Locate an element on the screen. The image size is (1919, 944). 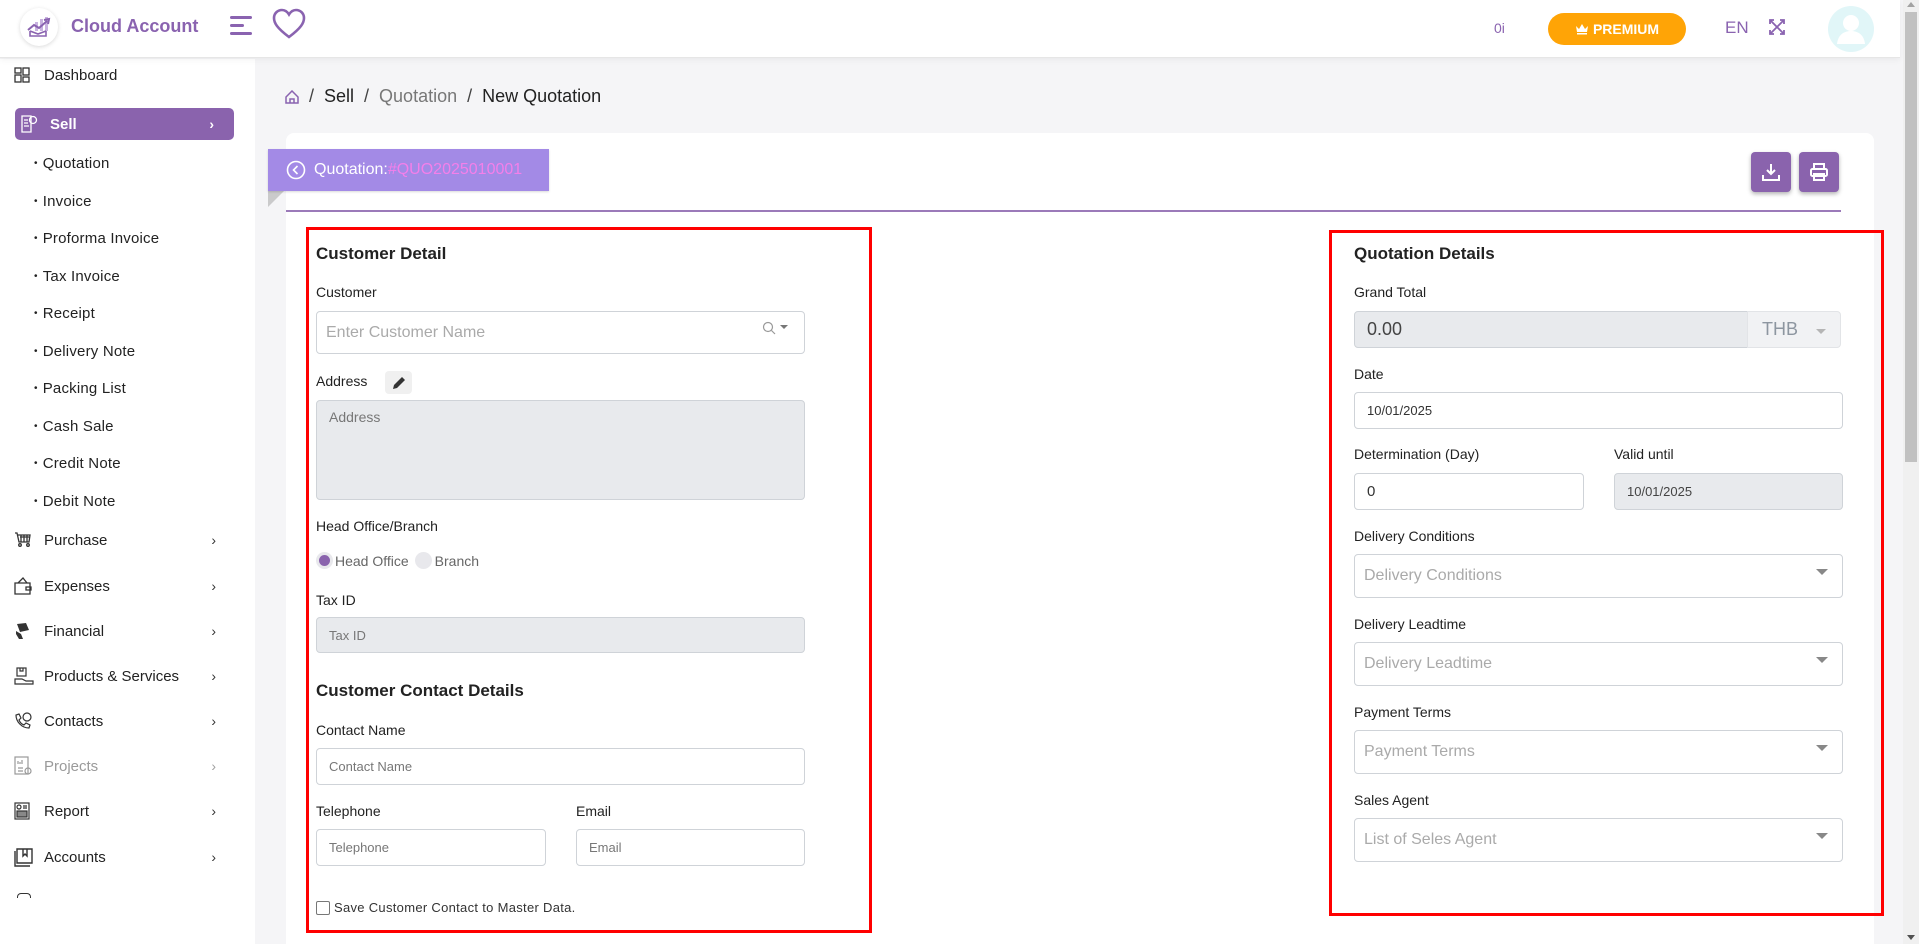
save-contact-checkbox is located at coordinates (323, 907).